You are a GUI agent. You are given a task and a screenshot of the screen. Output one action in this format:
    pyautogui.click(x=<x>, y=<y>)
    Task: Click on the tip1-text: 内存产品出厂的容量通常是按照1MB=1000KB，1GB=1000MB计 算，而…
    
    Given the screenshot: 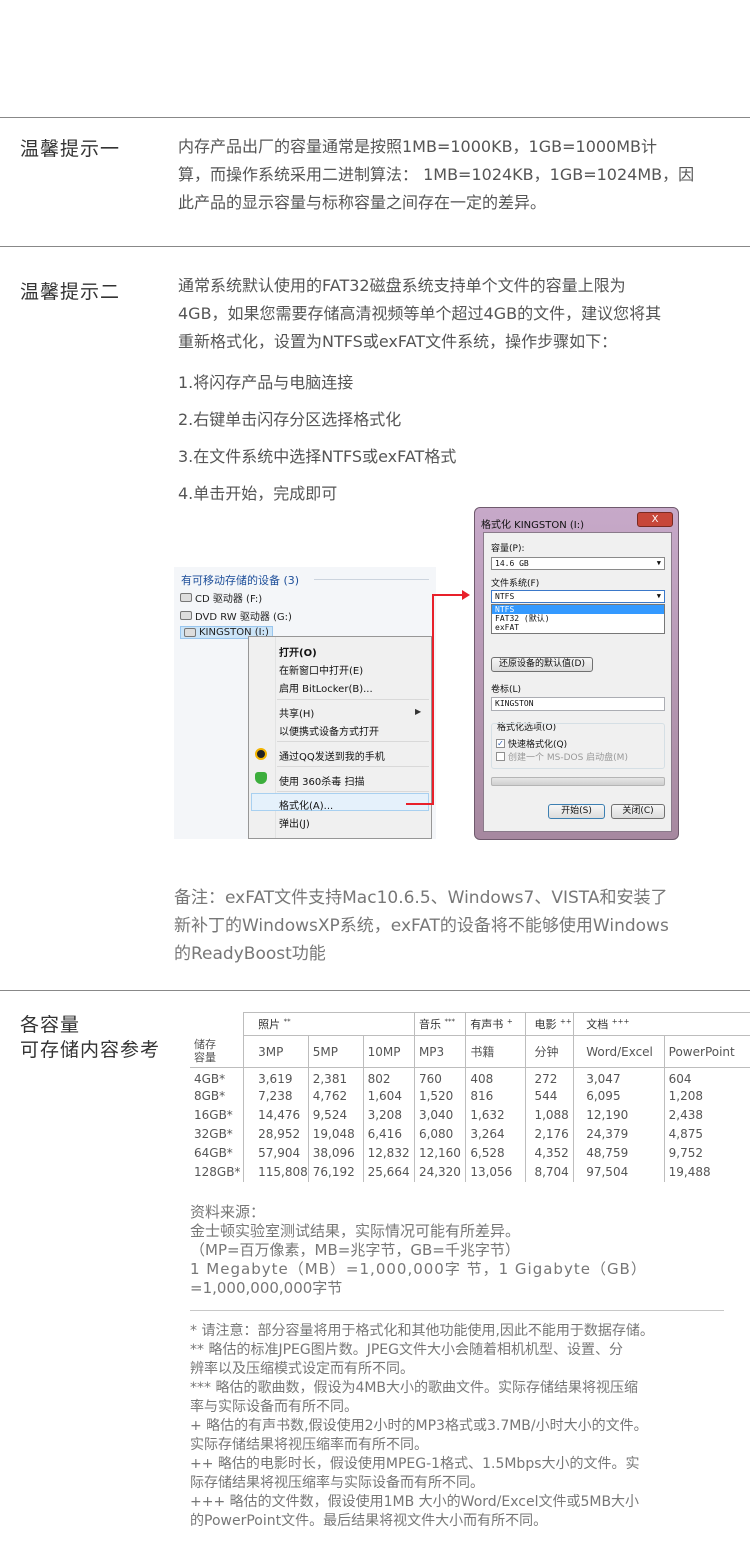 What is the action you would take?
    pyautogui.click(x=456, y=175)
    